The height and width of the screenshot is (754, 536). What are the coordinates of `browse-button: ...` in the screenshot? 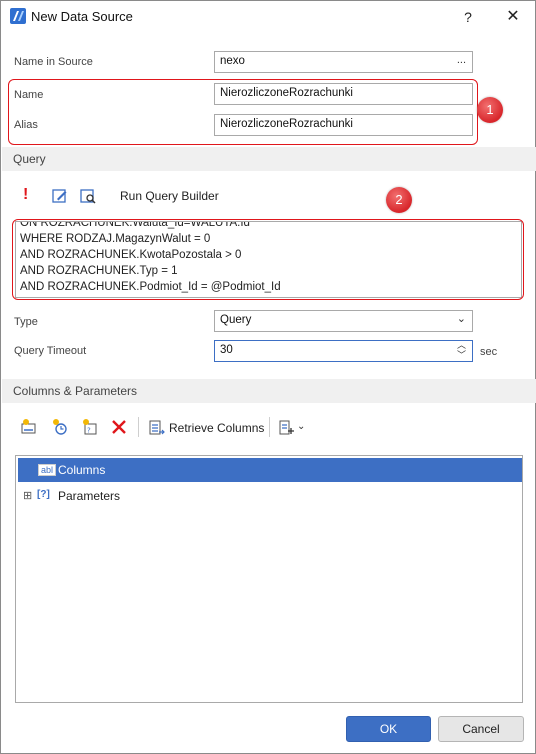 It's located at (461, 60).